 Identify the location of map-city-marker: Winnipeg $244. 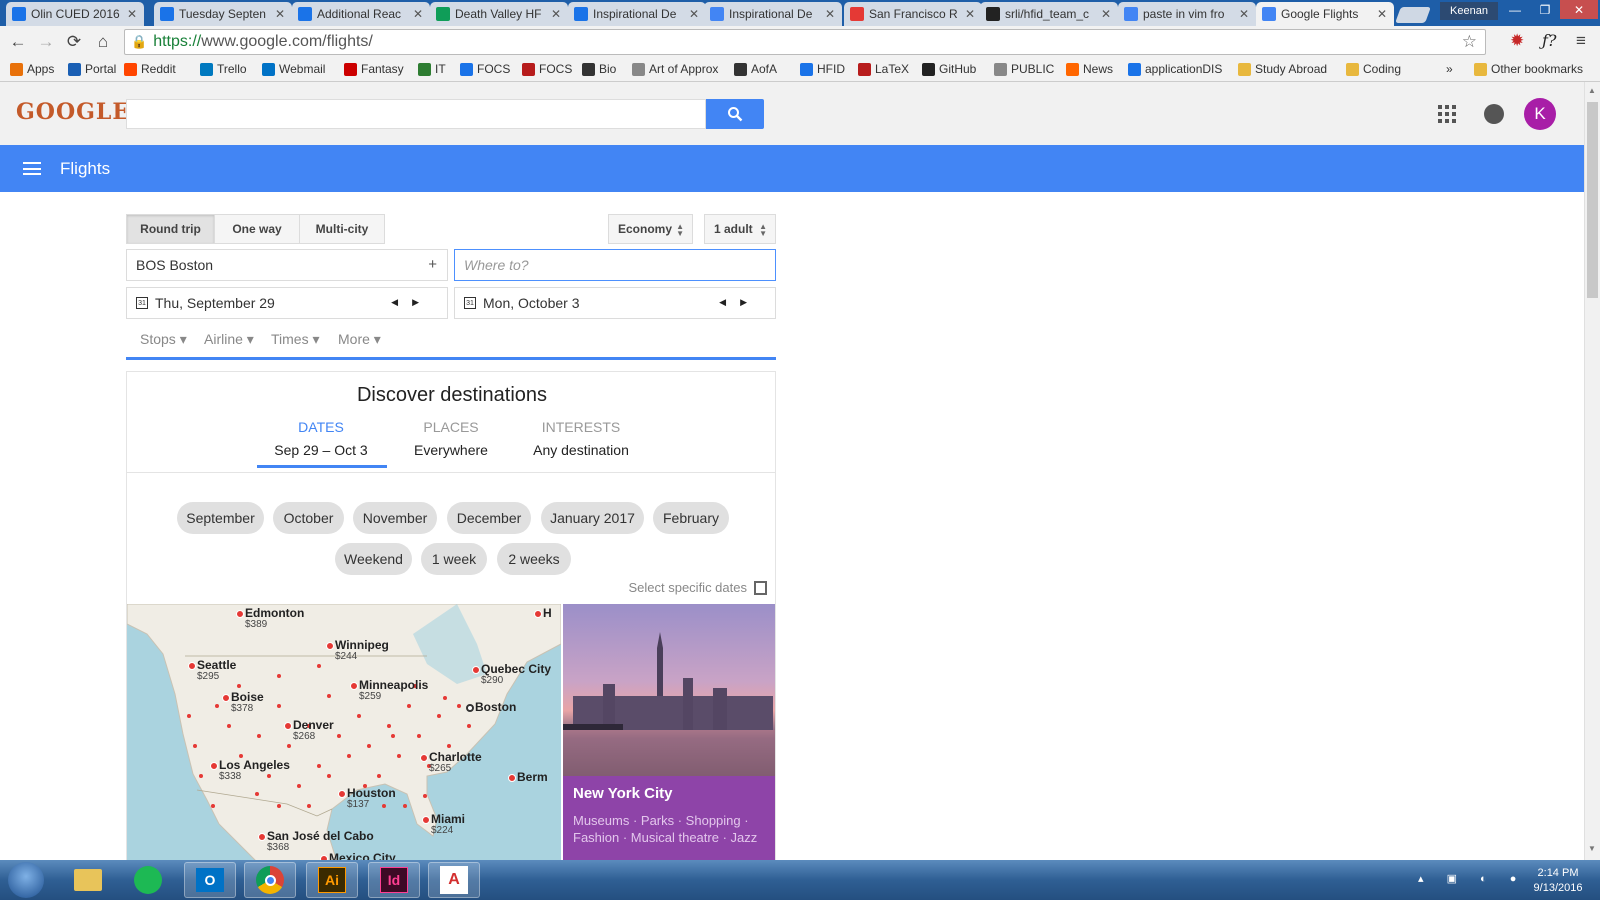
(357, 650).